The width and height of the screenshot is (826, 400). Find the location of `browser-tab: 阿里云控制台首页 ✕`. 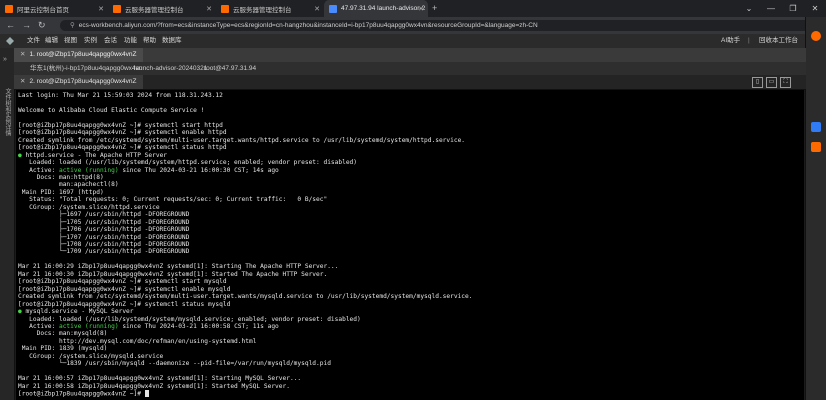

browser-tab: 阿里云控制台首页 ✕ is located at coordinates (54, 8).